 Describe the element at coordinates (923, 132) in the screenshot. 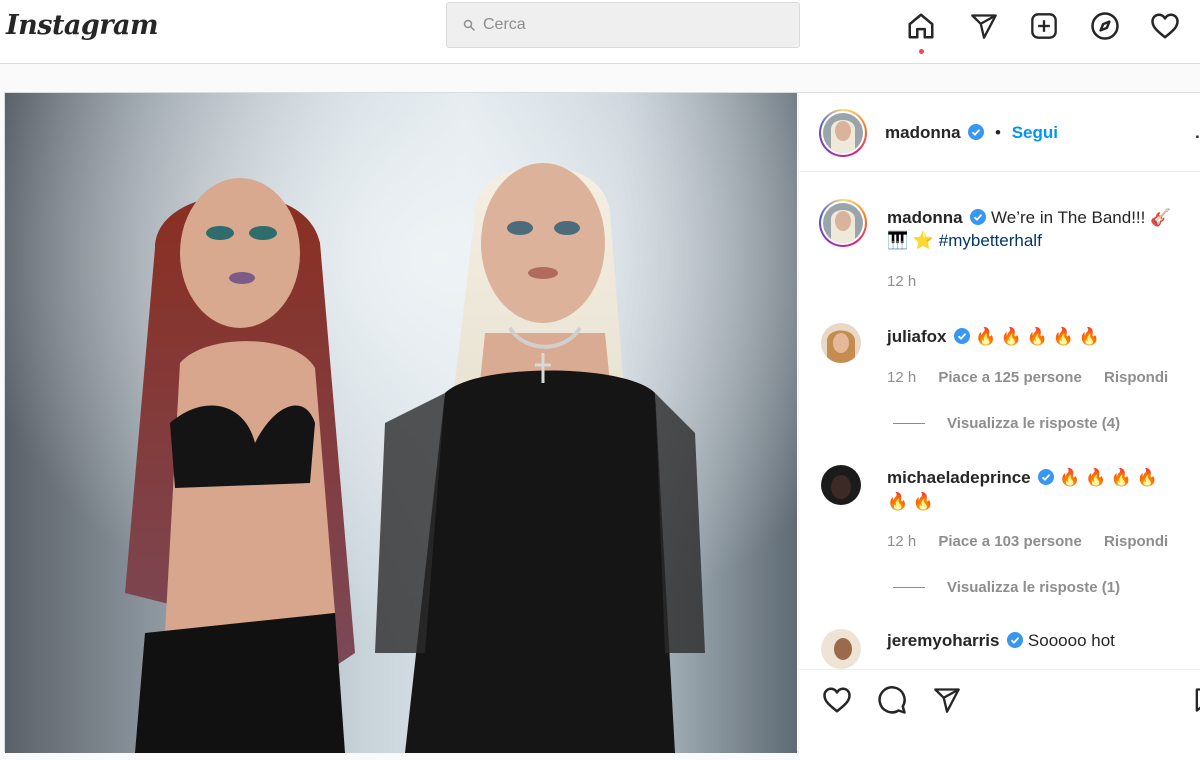

I see `author-username: madonna` at that location.